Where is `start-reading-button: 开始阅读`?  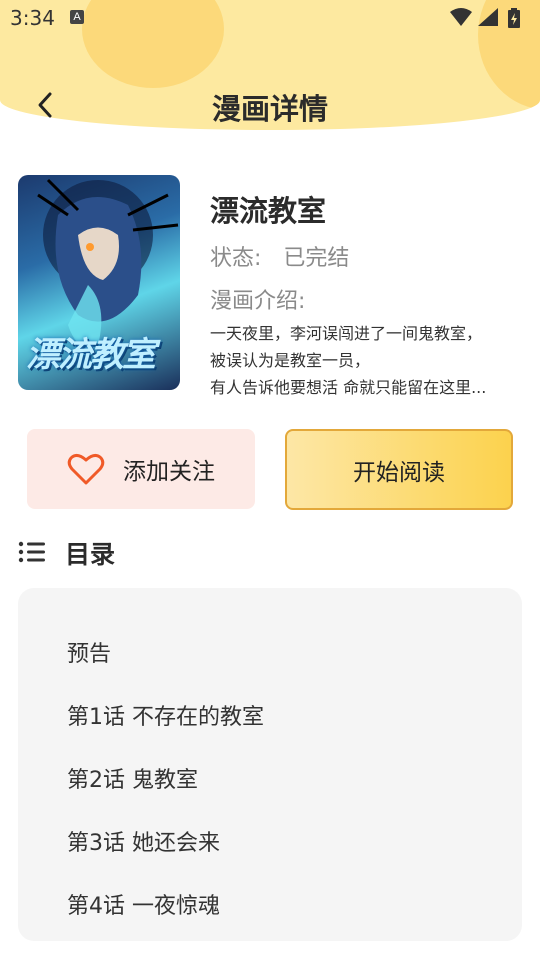
start-reading-button: 开始阅读 is located at coordinates (399, 469).